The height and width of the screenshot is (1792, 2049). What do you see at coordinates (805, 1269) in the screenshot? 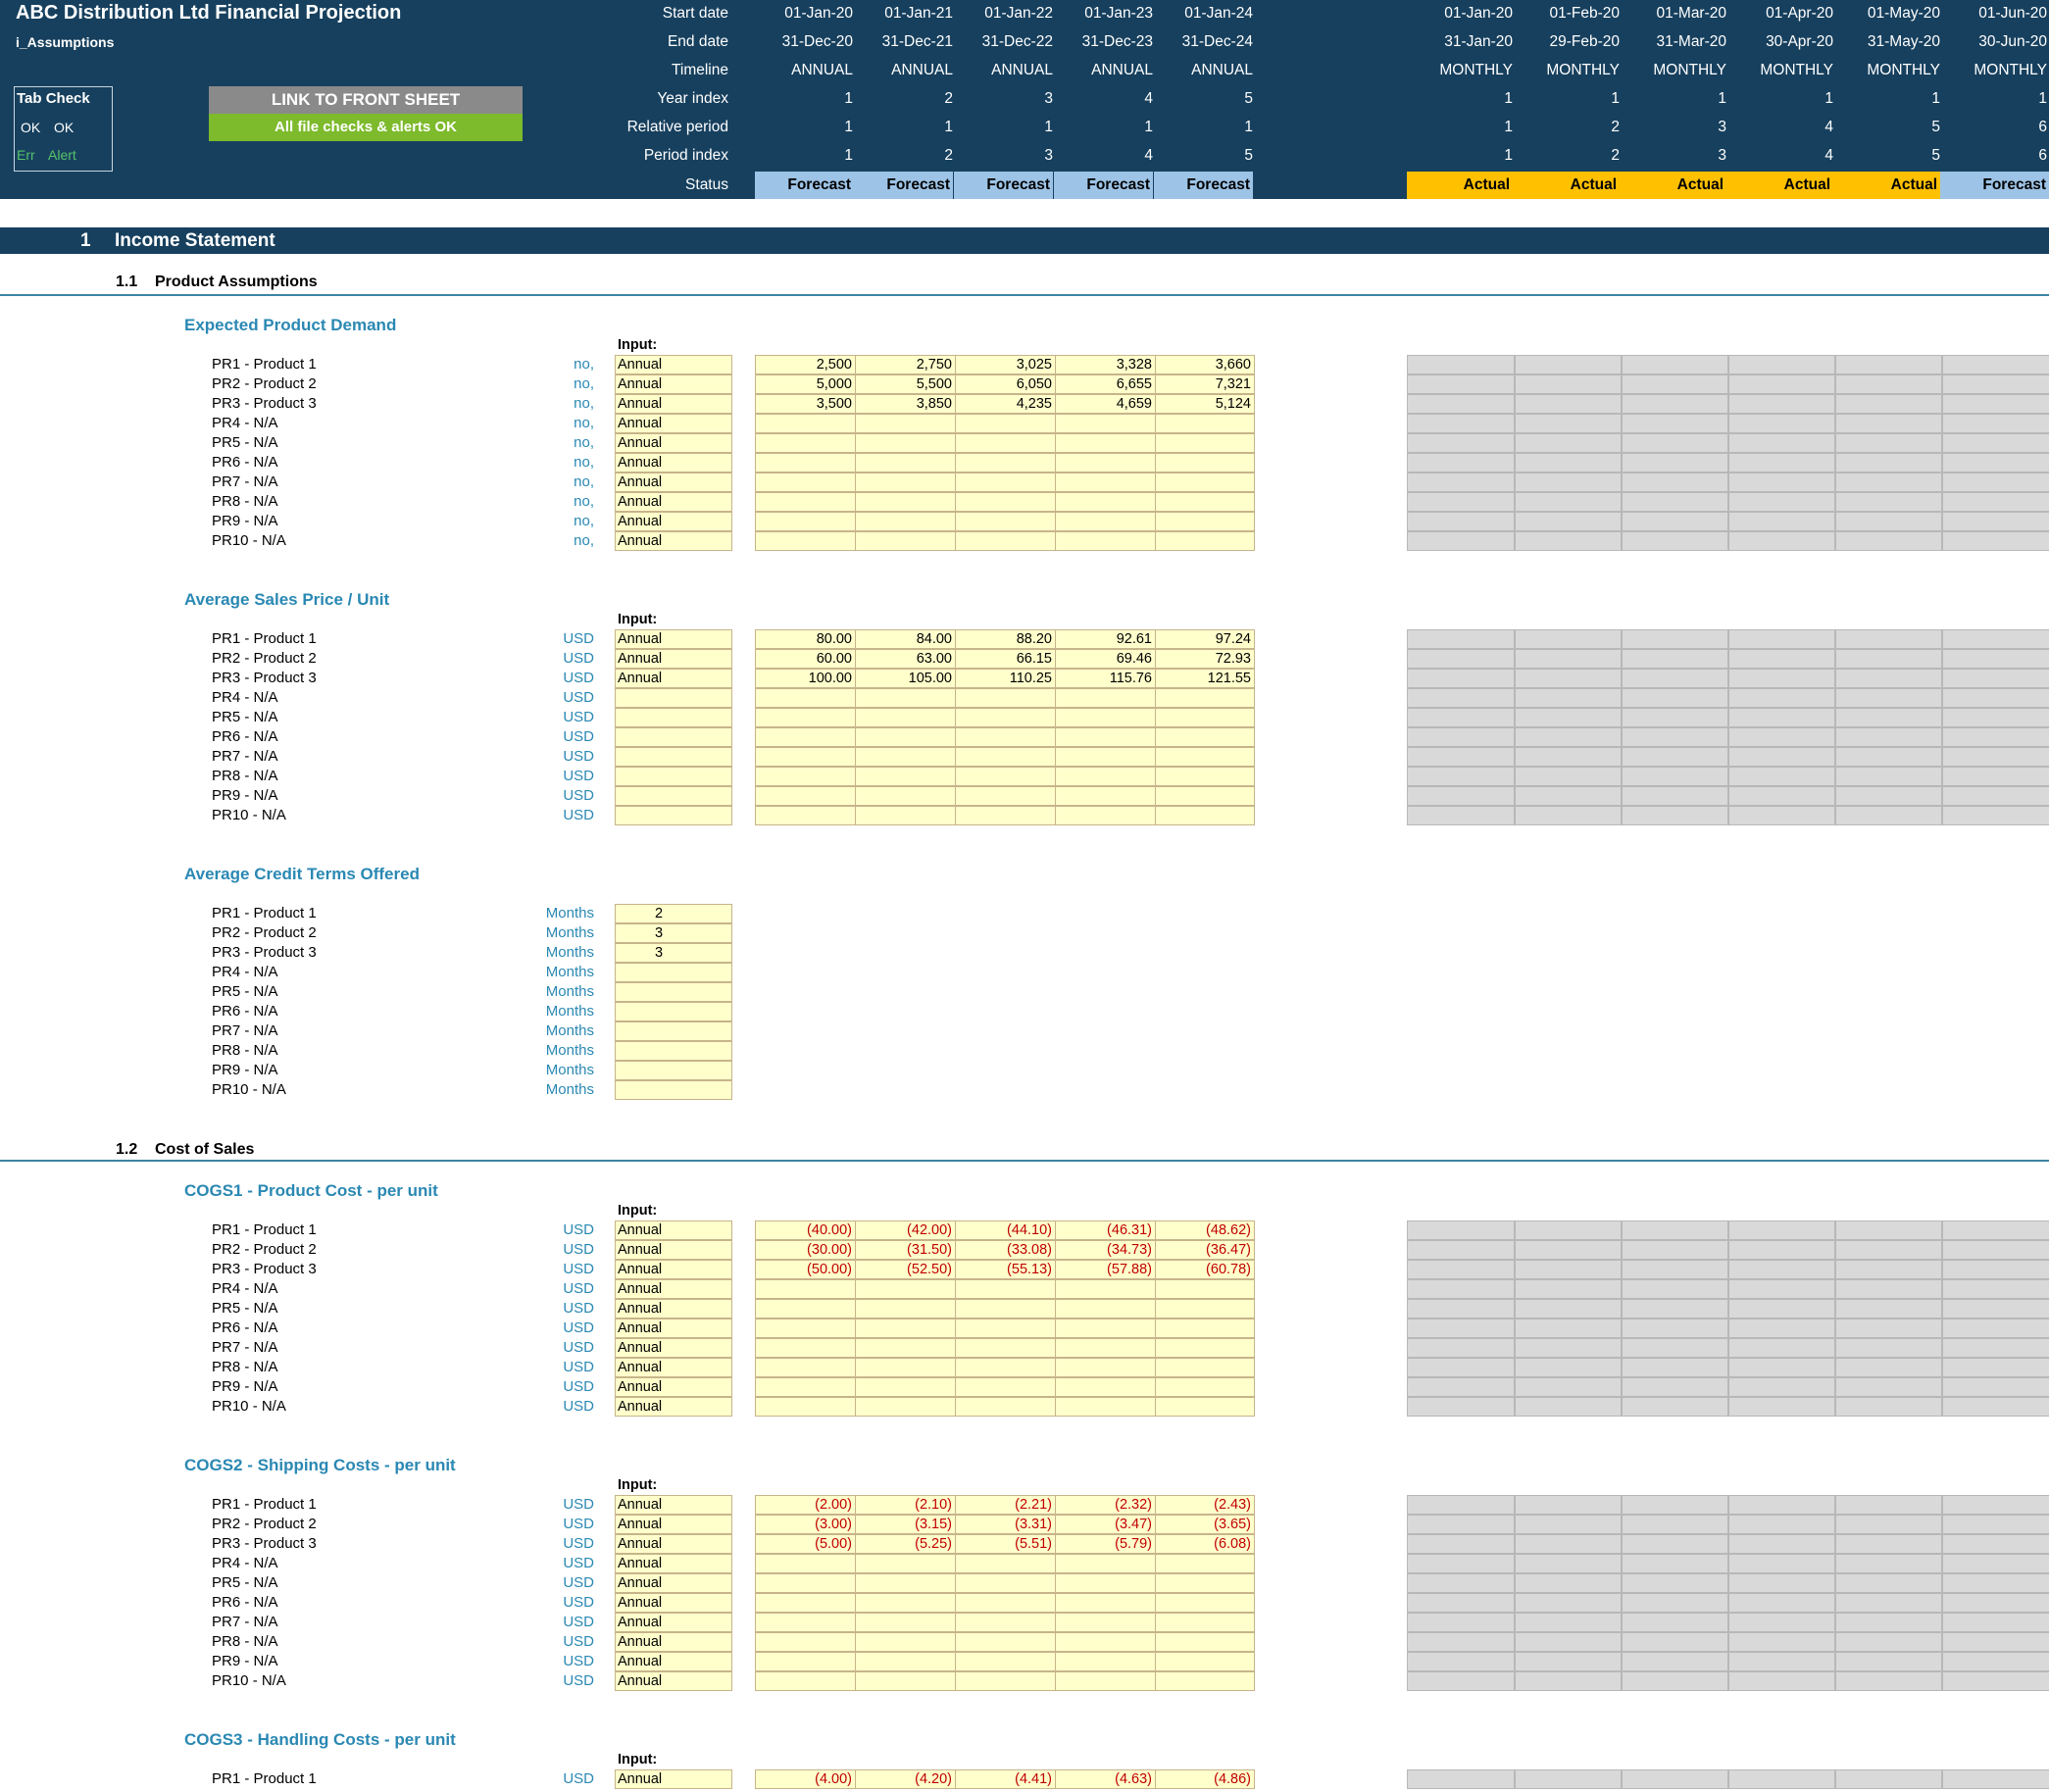
I see `value-cell: (50.00)` at bounding box center [805, 1269].